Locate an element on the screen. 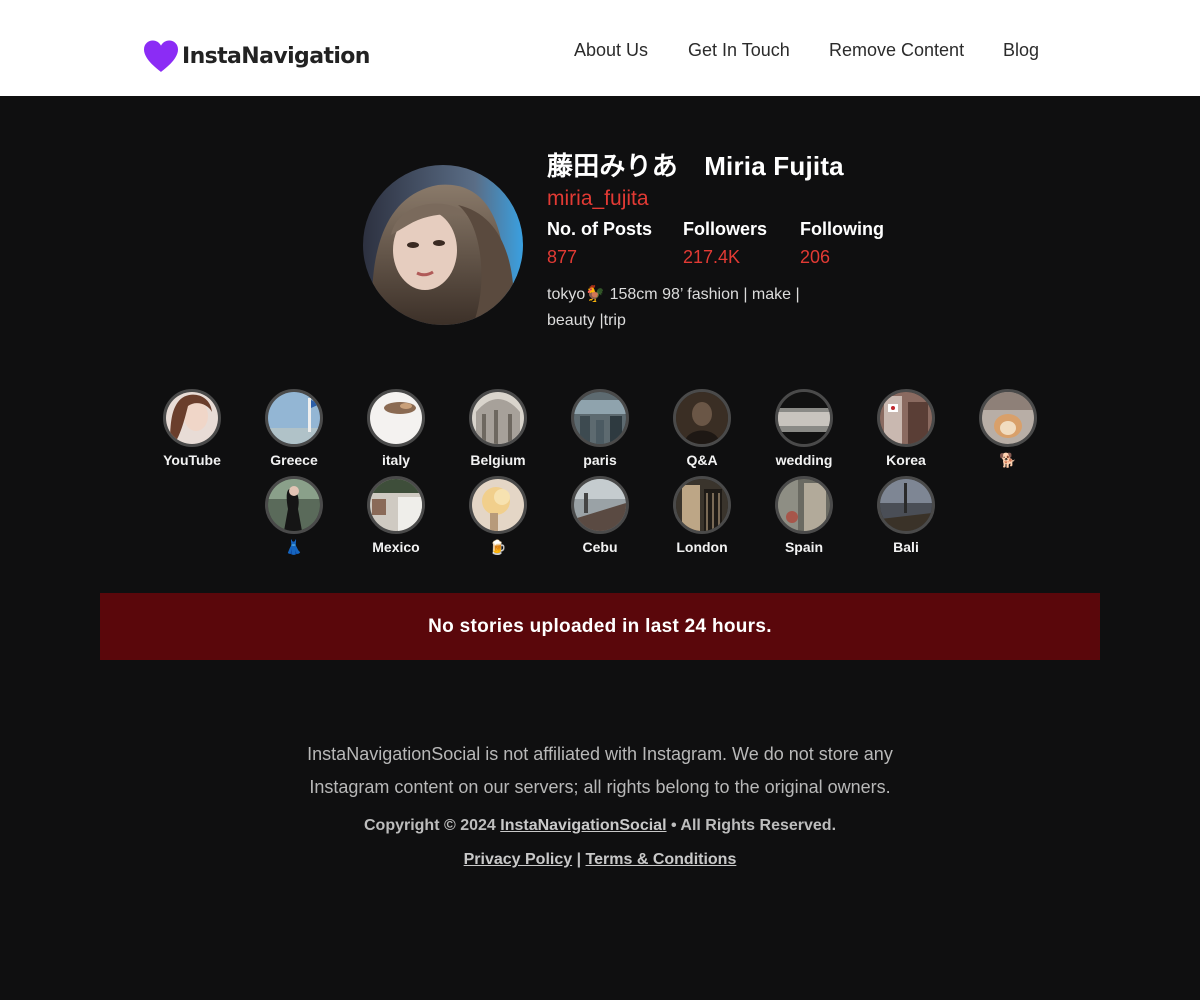 The height and width of the screenshot is (1000, 1200). notice-text: No stories uploaded in last 24 hours. is located at coordinates (600, 626).